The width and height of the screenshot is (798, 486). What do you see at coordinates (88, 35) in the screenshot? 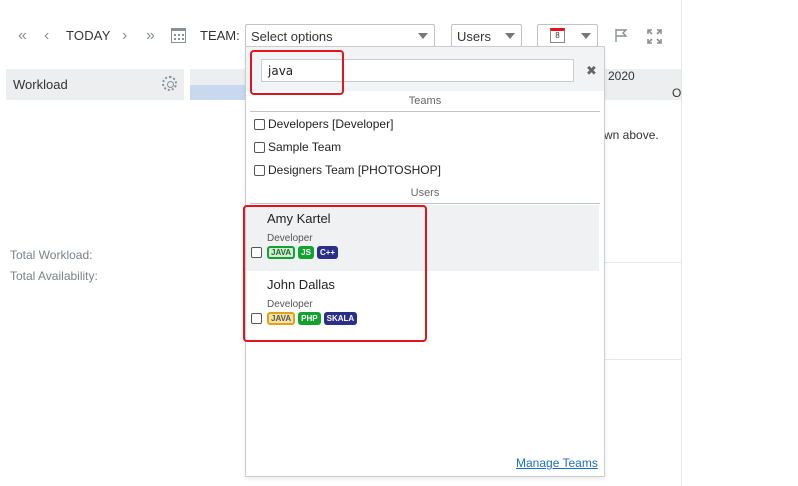
I see `today-button: TODAY` at bounding box center [88, 35].